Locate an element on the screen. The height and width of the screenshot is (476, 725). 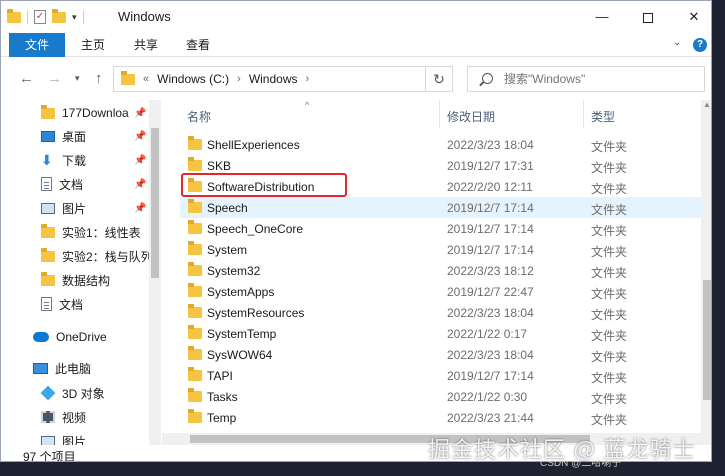
nav-item-desktop: 桌面 📌 is located at coordinates (101, 136).